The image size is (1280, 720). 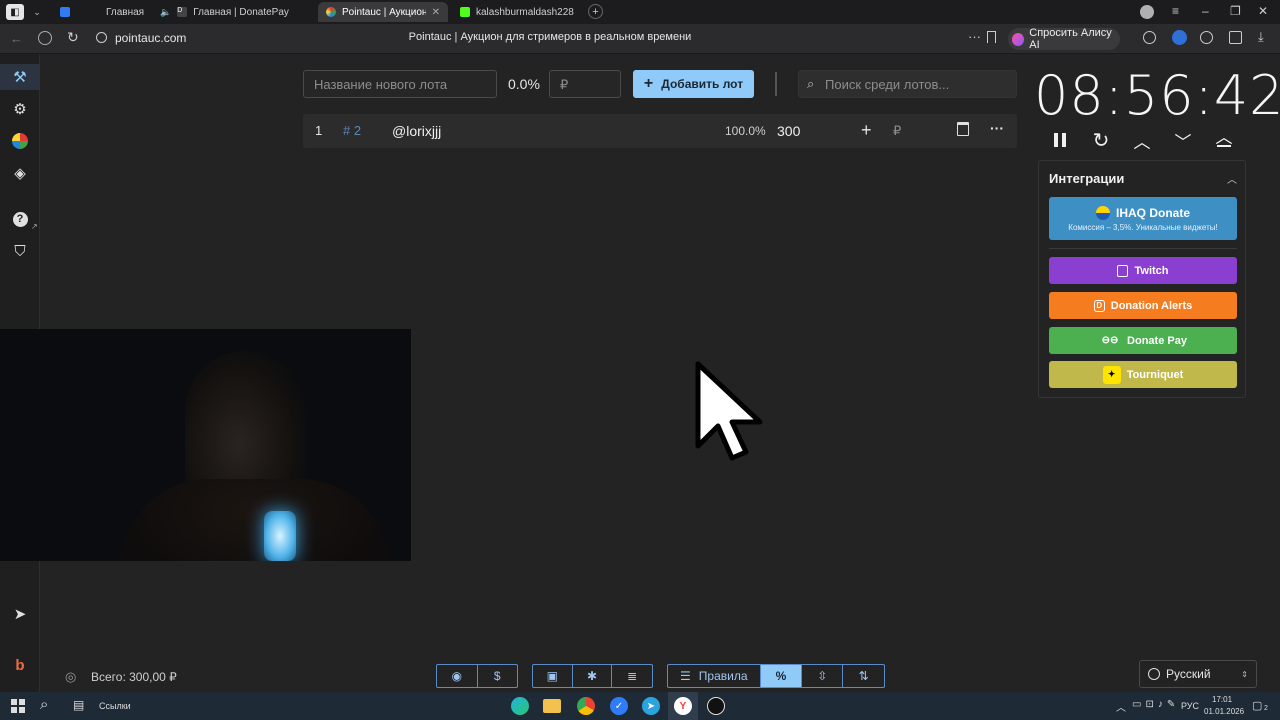 What do you see at coordinates (520, 706) in the screenshot?
I see `edge-icon` at bounding box center [520, 706].